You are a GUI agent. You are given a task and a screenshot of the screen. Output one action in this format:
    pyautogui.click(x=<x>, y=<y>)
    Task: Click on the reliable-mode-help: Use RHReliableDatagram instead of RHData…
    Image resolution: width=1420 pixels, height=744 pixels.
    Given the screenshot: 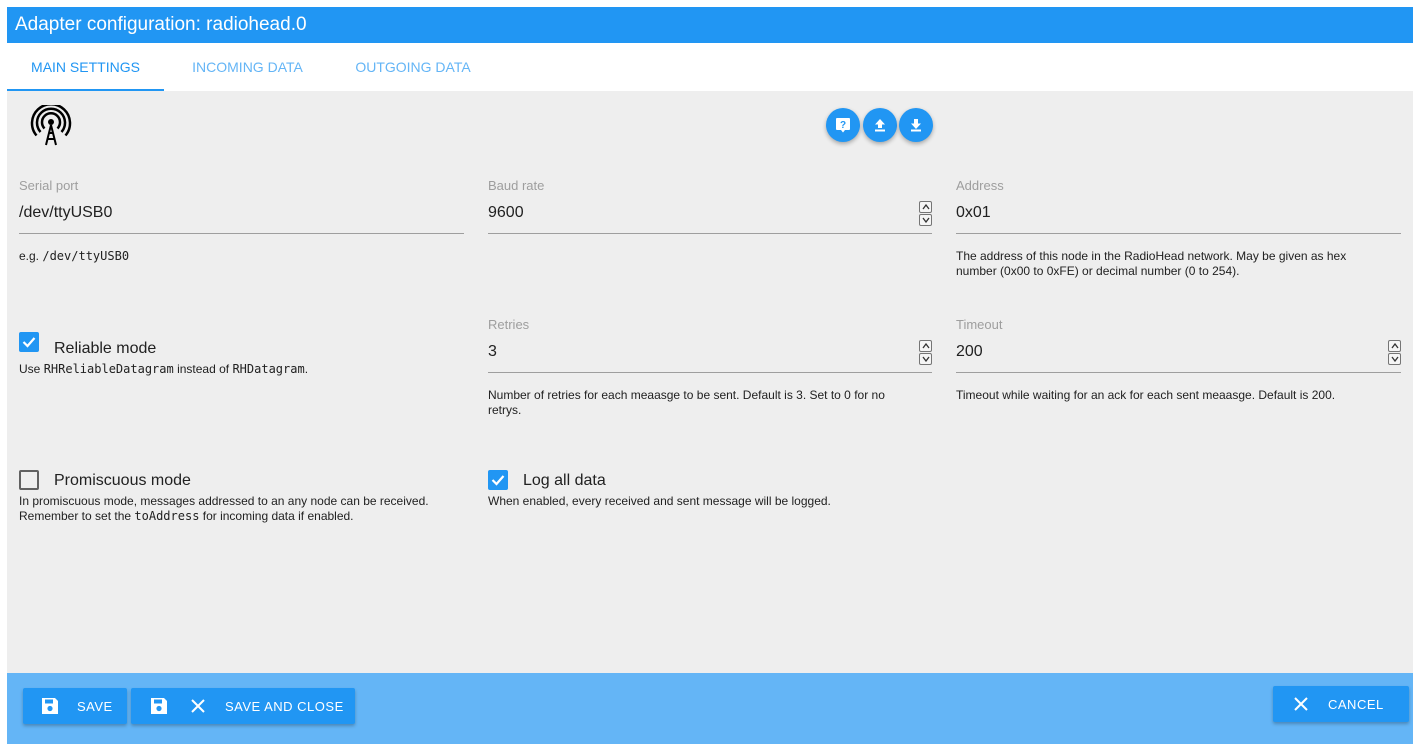 What is the action you would take?
    pyautogui.click(x=164, y=369)
    